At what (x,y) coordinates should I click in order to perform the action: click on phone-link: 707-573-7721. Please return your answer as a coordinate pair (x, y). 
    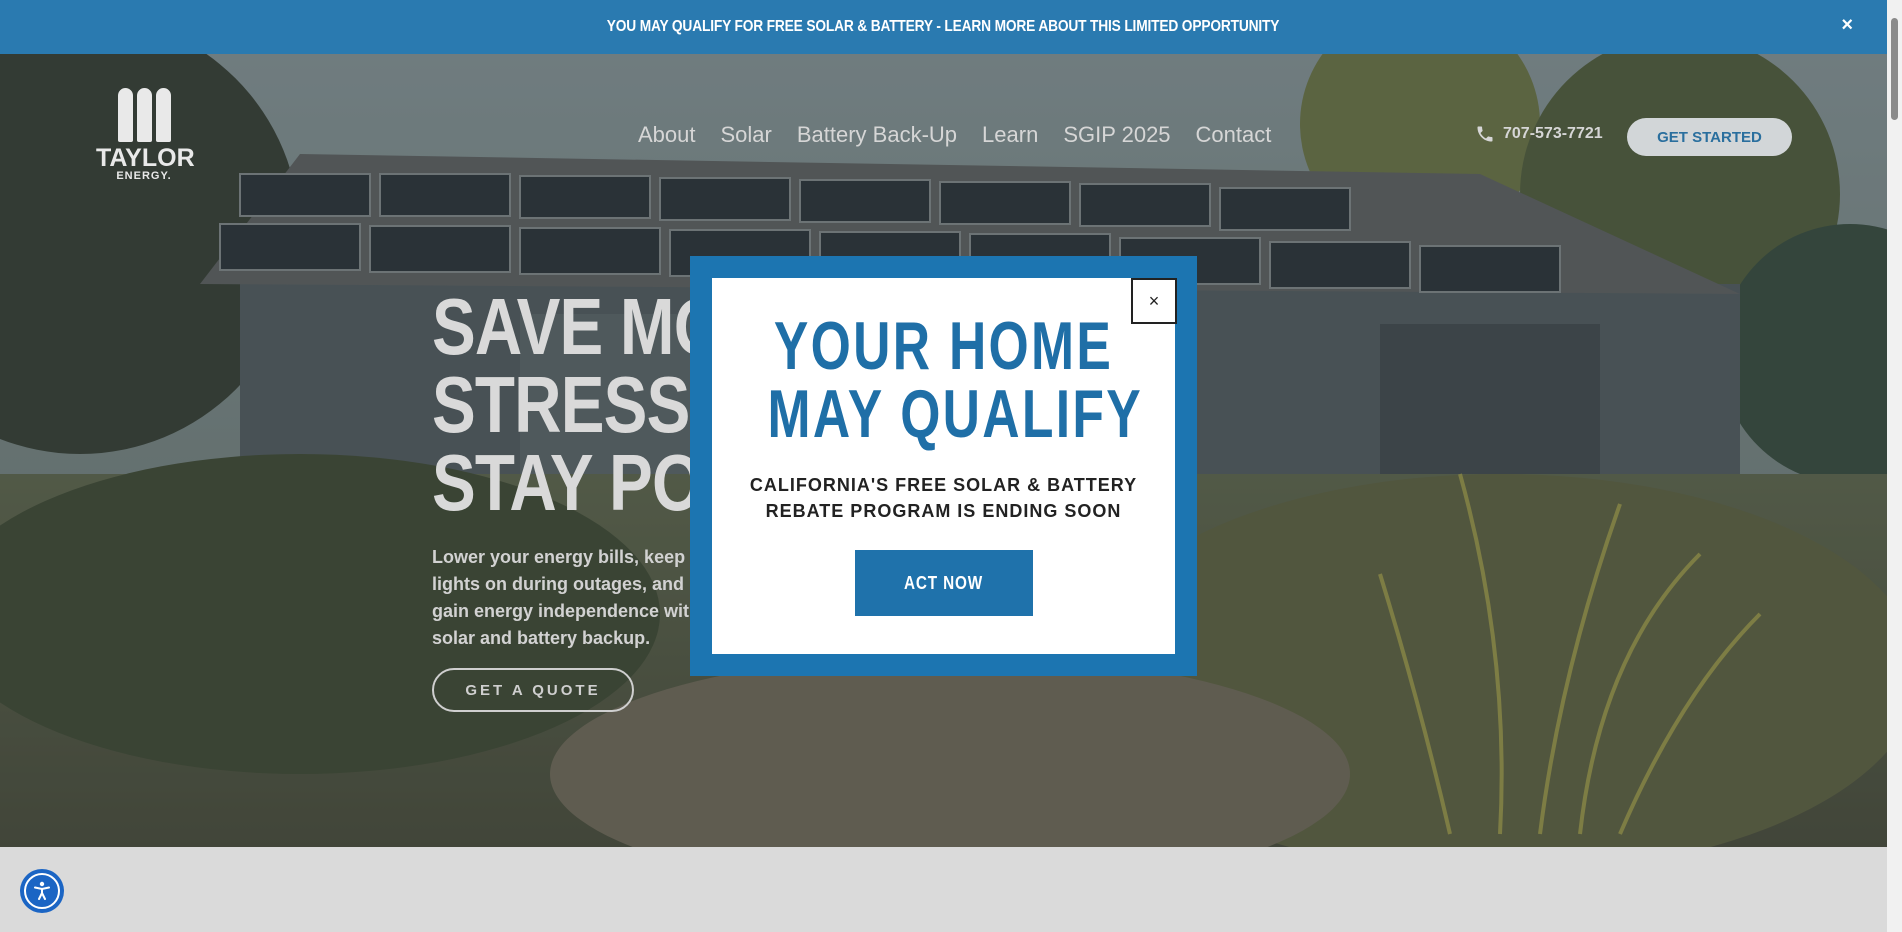
    Looking at the image, I should click on (1539, 134).